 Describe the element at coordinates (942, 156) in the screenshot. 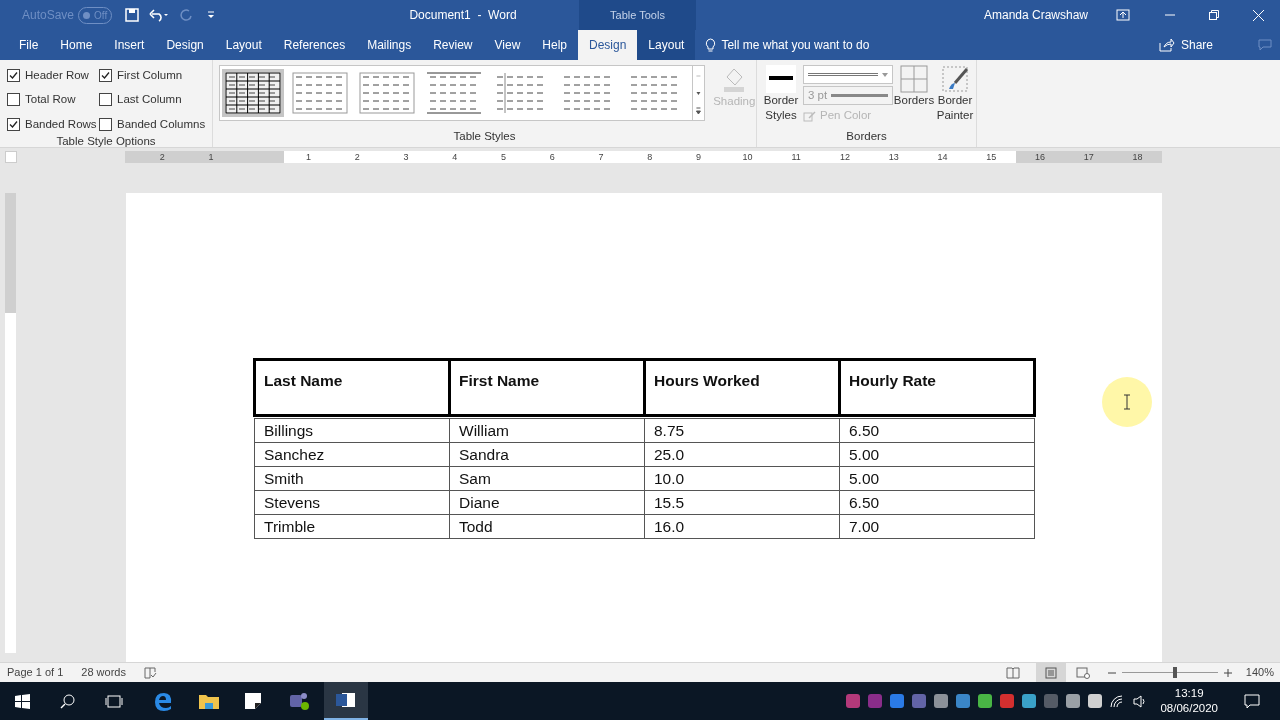

I see `ruler-number: 14` at that location.